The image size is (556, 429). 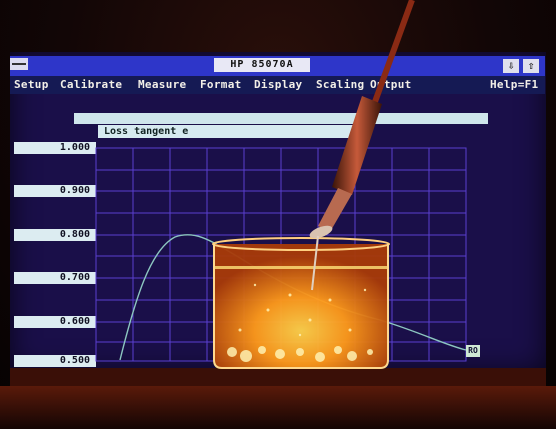 What do you see at coordinates (278, 377) in the screenshot?
I see `bench-edge` at bounding box center [278, 377].